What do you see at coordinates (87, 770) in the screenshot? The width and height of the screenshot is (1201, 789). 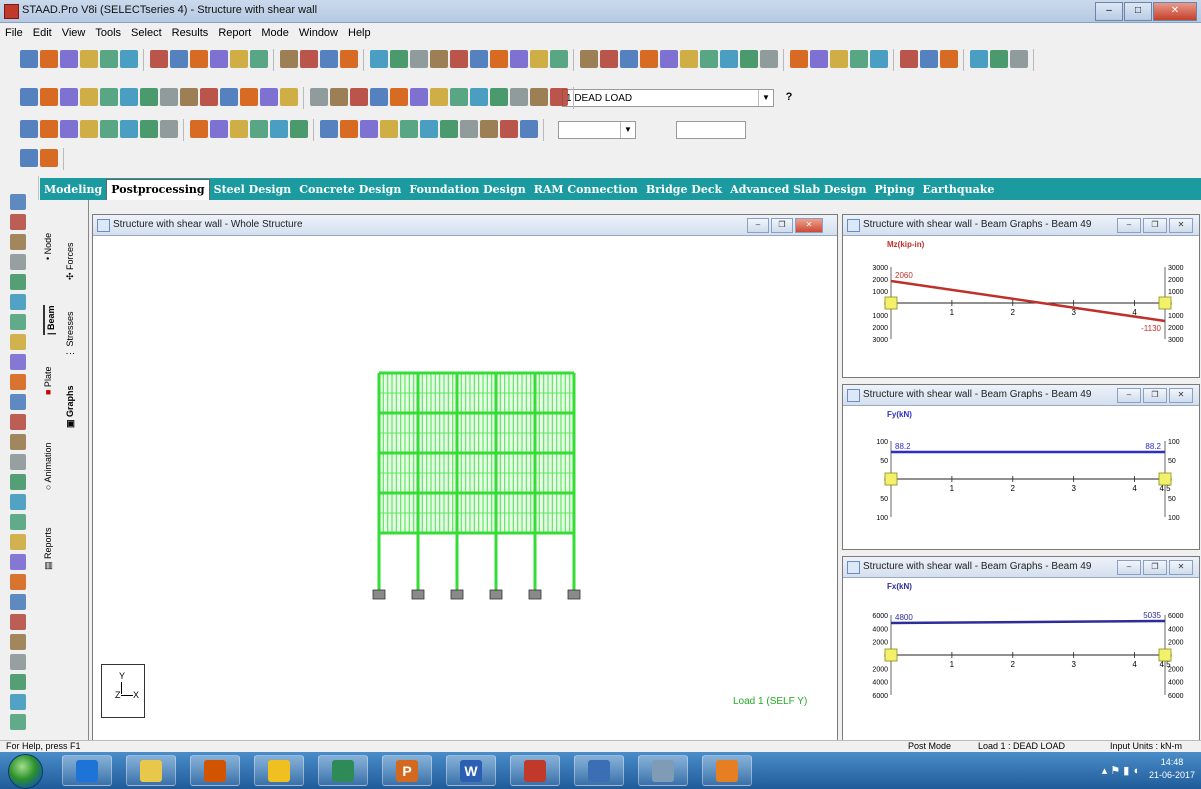 I see `ie-icon` at bounding box center [87, 770].